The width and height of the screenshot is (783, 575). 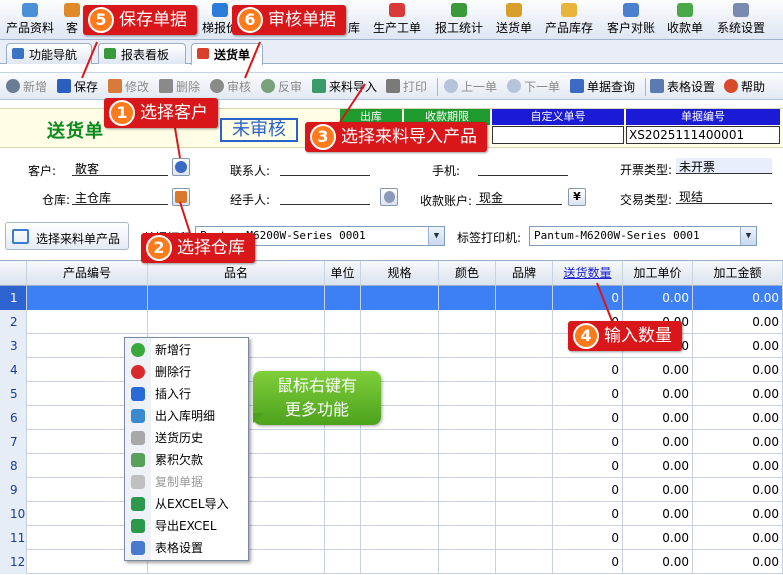 What do you see at coordinates (186, 482) in the screenshot?
I see `menu-item-copy-document: 复制单据` at bounding box center [186, 482].